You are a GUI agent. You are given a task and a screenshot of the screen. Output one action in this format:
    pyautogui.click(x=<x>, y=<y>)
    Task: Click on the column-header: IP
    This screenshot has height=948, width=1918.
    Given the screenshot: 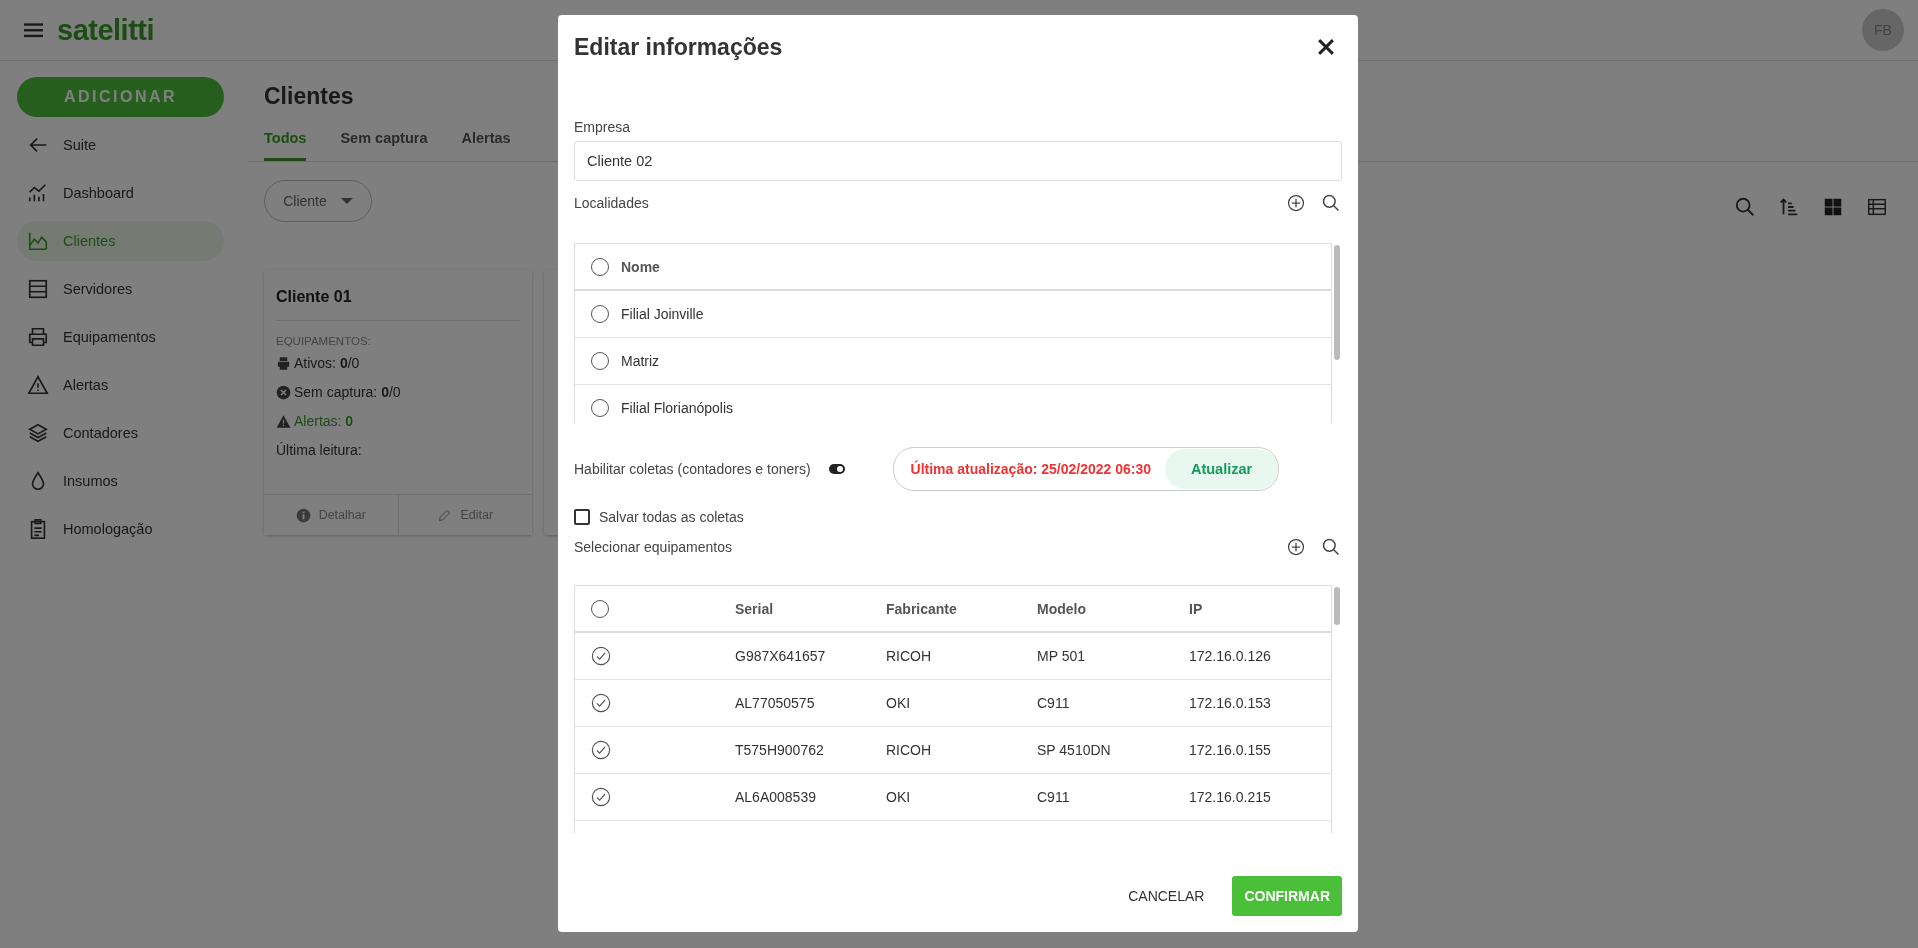 What is the action you would take?
    pyautogui.click(x=1196, y=608)
    